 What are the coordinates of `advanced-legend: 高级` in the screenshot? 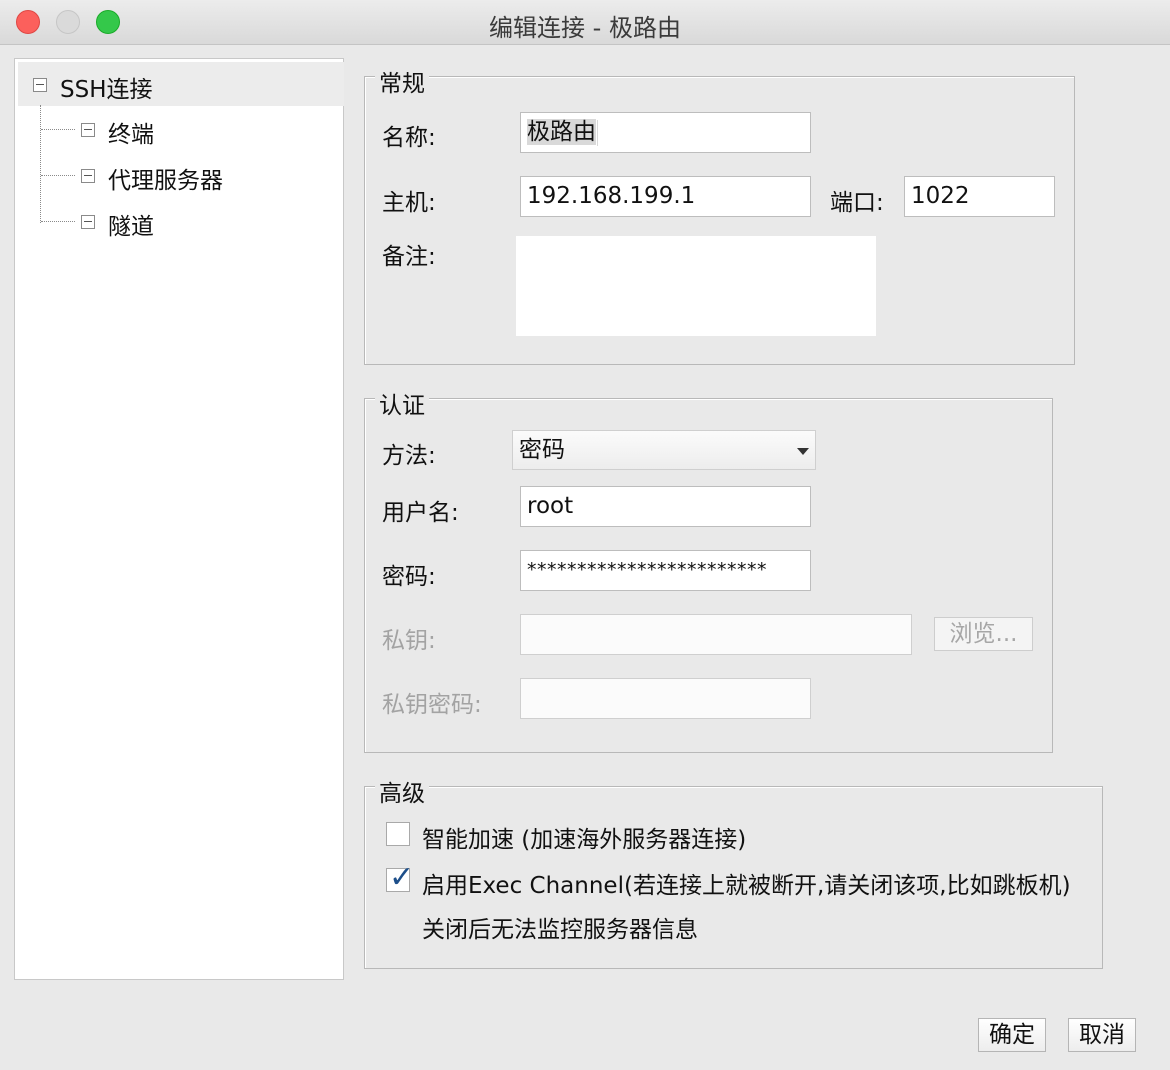 It's located at (402, 791).